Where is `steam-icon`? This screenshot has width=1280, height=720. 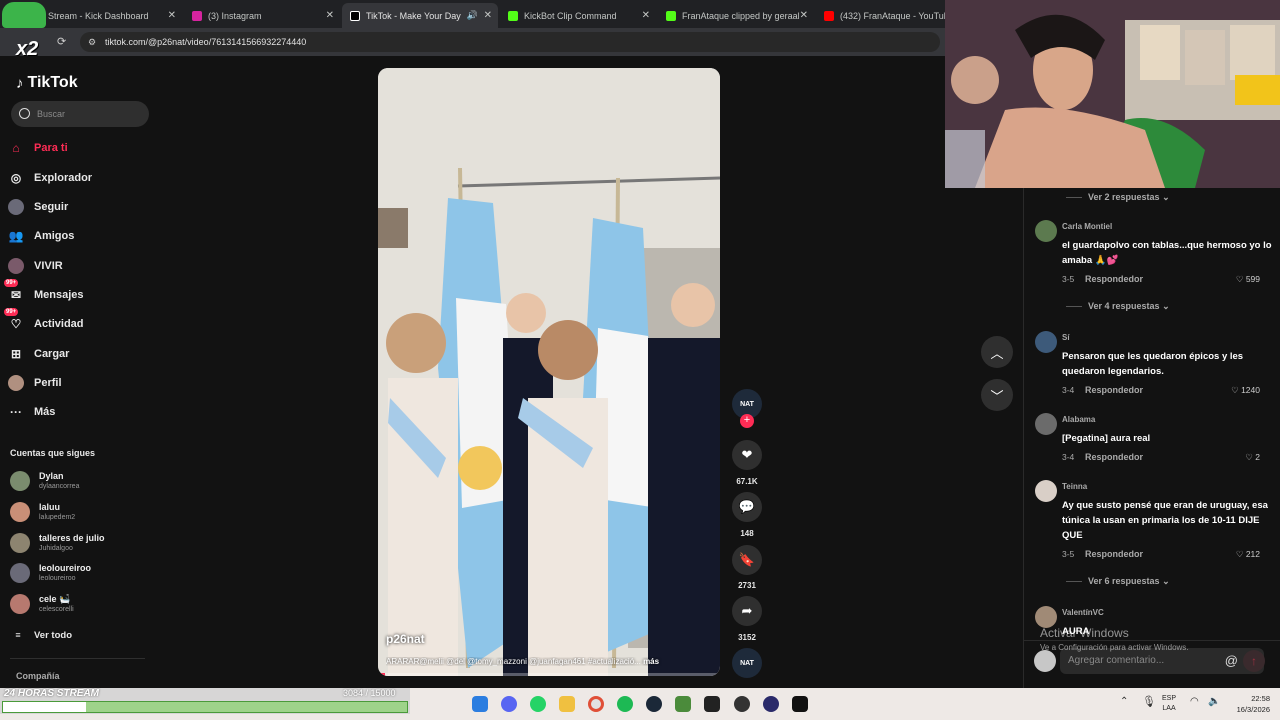 steam-icon is located at coordinates (654, 704).